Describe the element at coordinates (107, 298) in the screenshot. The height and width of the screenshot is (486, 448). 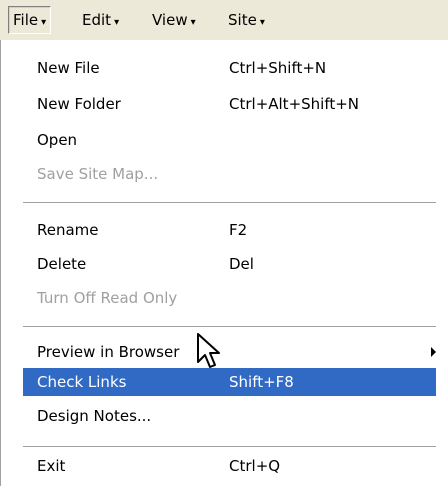
I see `menu-item-label: Turn Off Read Only` at that location.